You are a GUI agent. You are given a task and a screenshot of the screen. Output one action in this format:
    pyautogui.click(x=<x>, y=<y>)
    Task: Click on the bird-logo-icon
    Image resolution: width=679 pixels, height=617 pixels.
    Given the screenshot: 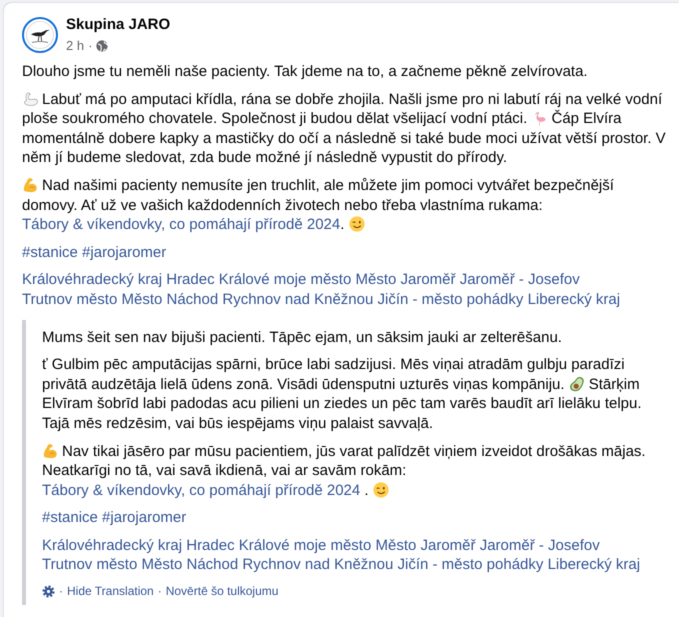 What is the action you would take?
    pyautogui.click(x=40, y=34)
    